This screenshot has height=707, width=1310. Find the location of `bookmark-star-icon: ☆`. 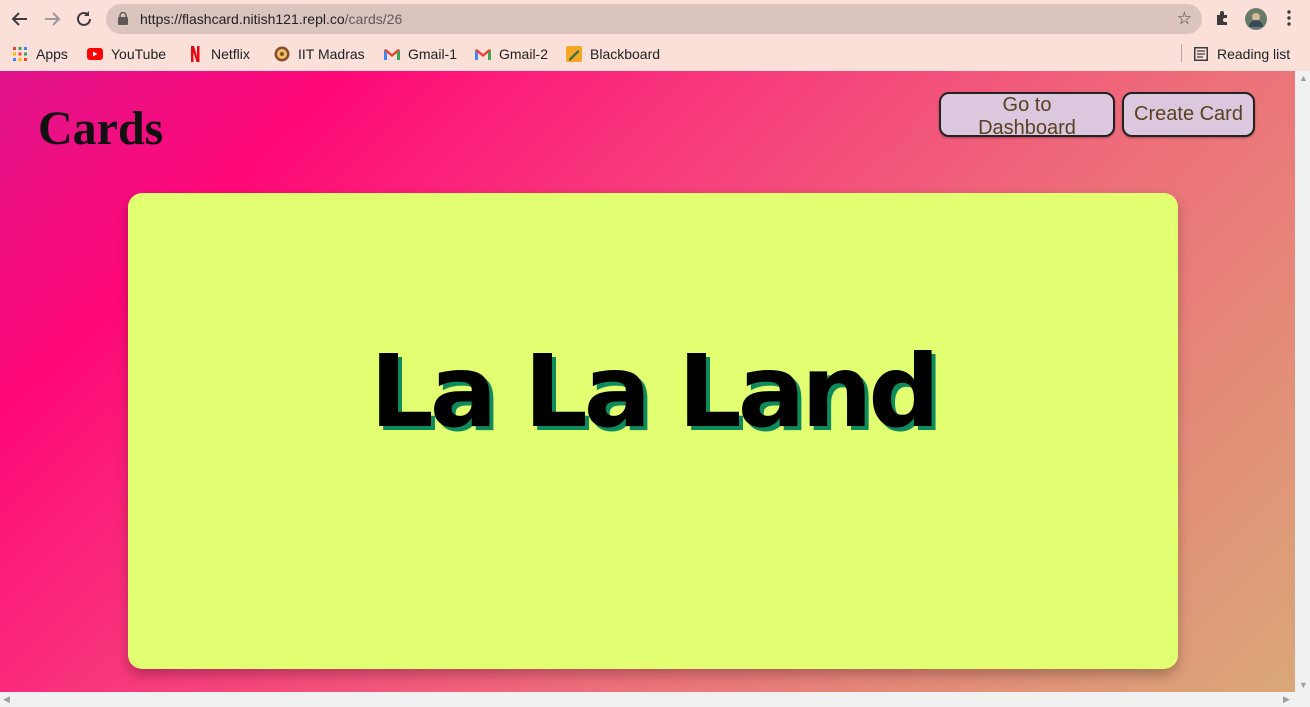

bookmark-star-icon: ☆ is located at coordinates (1184, 19).